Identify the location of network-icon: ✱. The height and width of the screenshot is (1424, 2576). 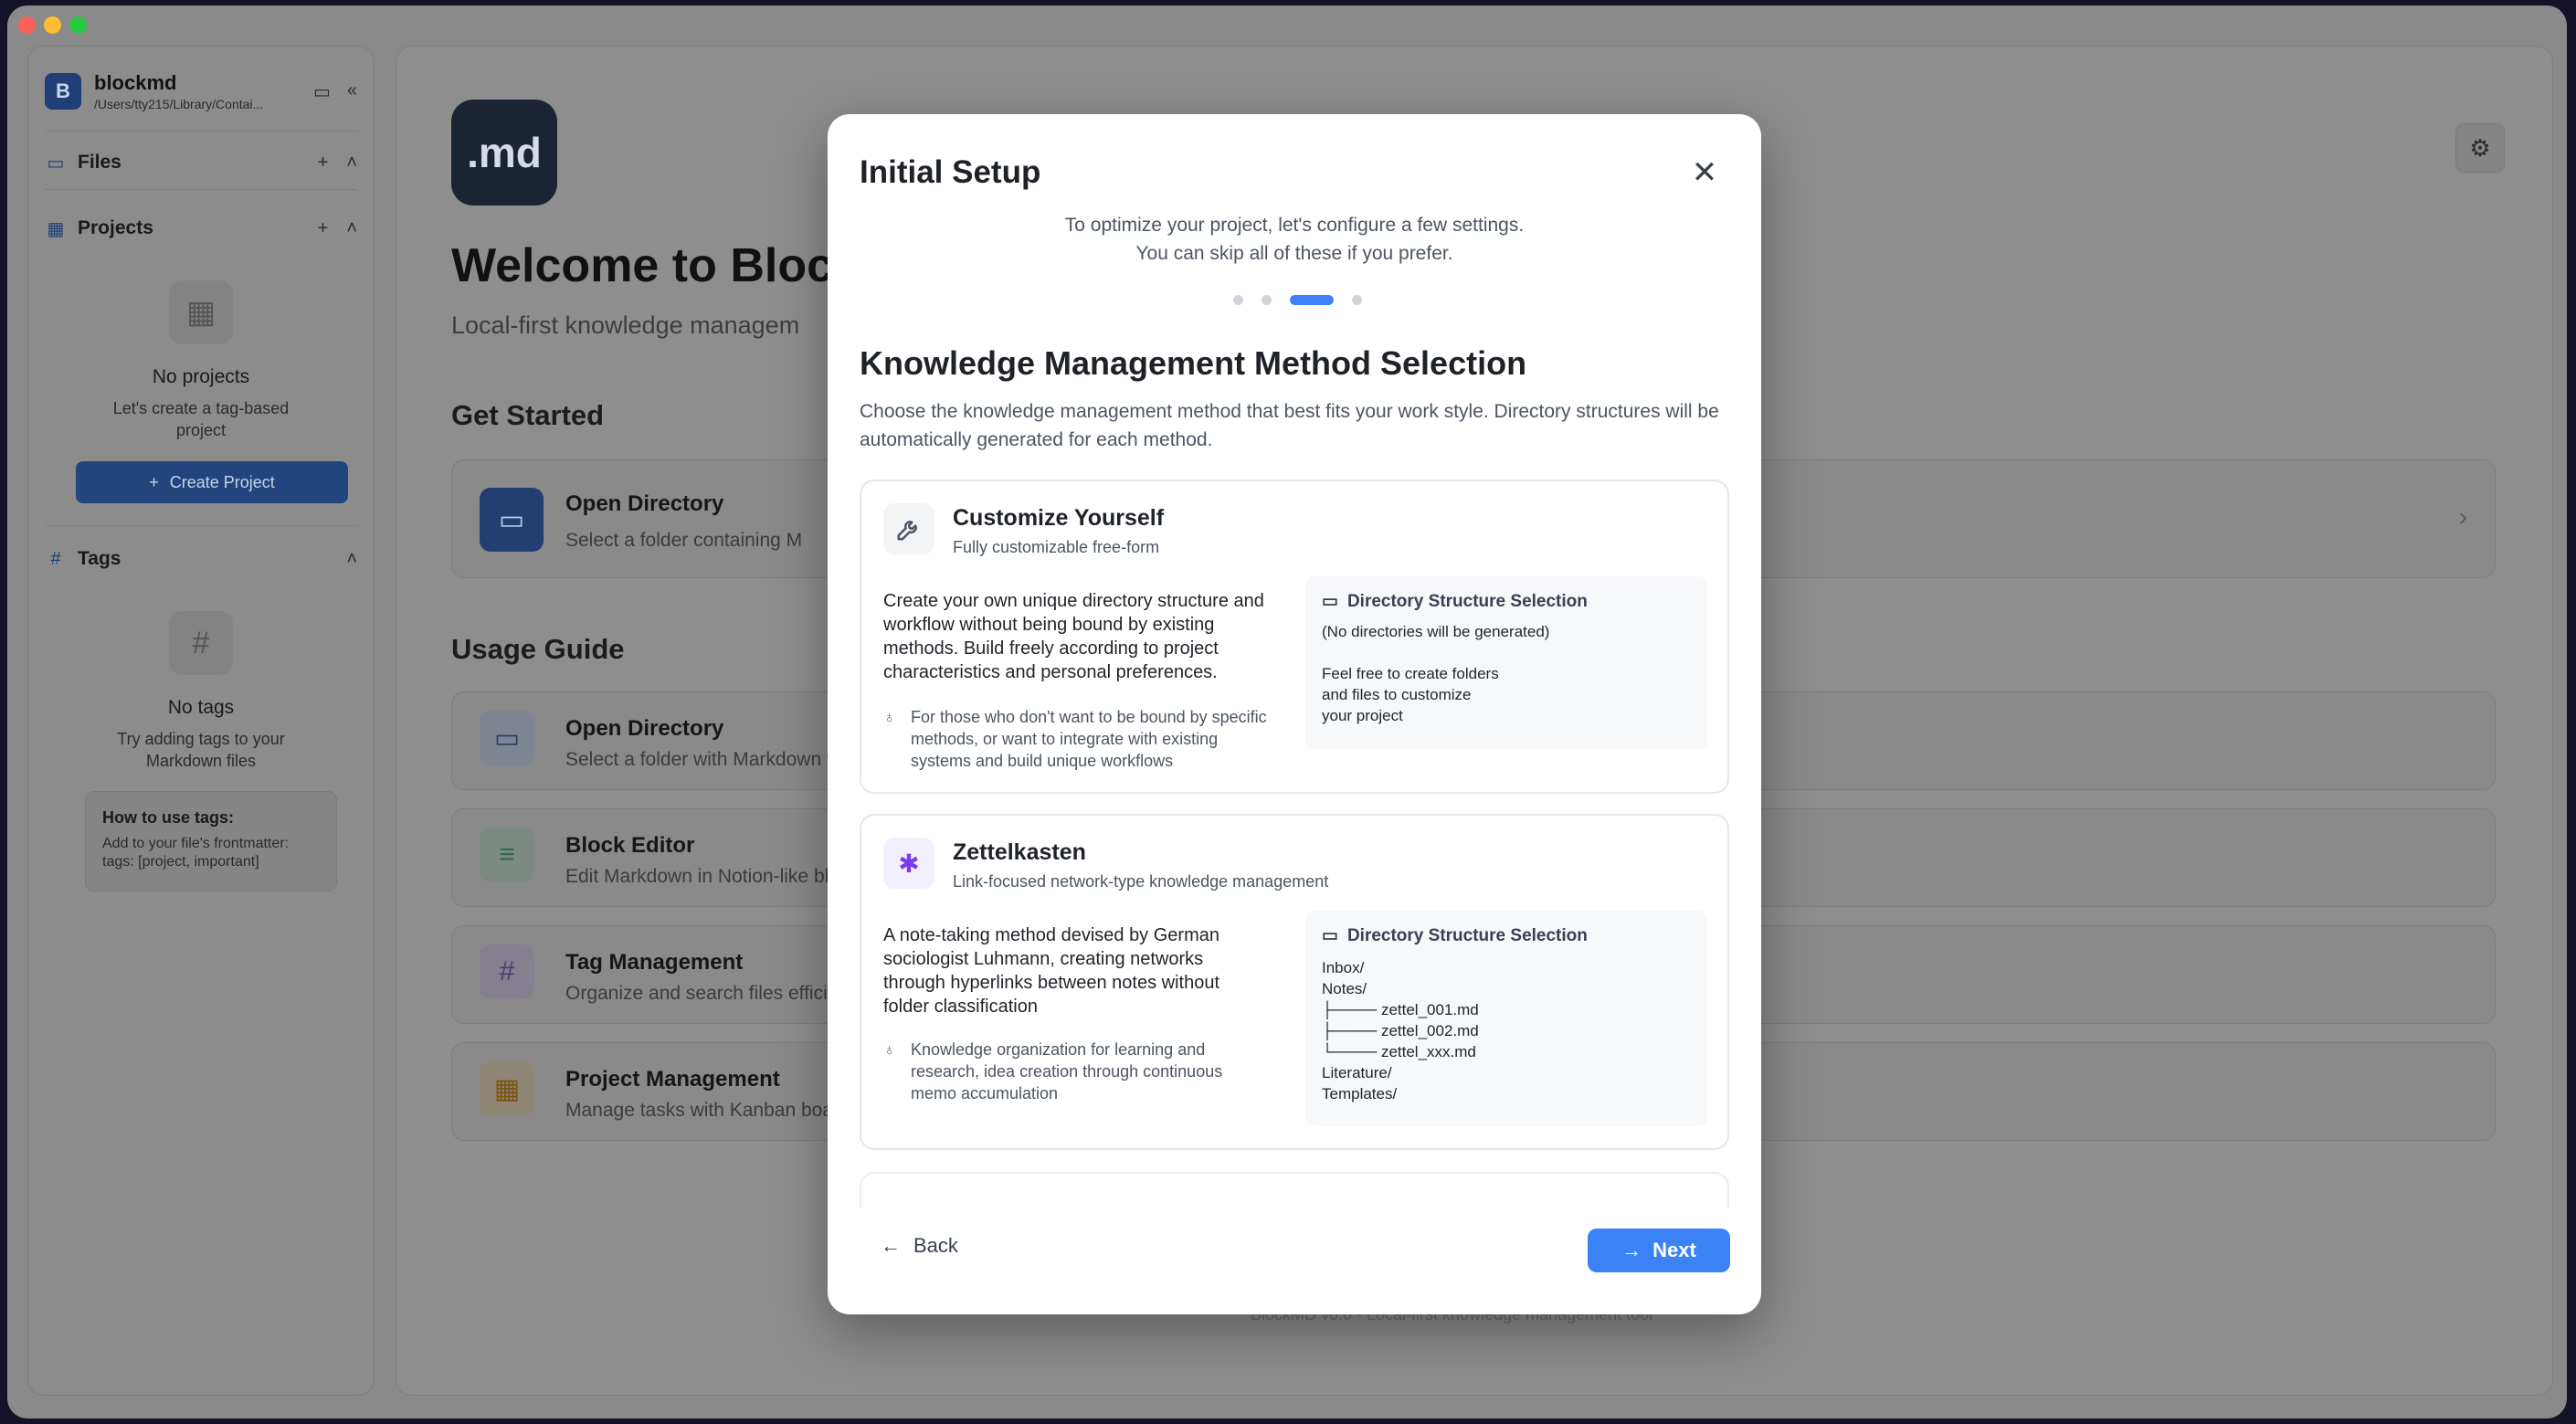
(908, 863).